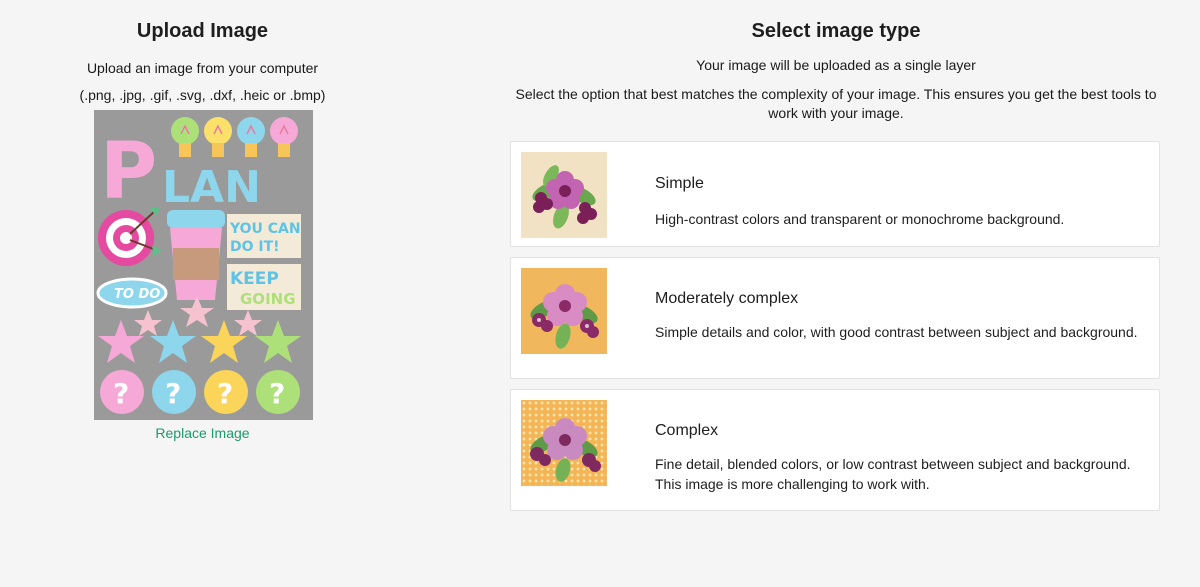 The image size is (1200, 587). Describe the element at coordinates (679, 183) in the screenshot. I see `option-title: Simple` at that location.